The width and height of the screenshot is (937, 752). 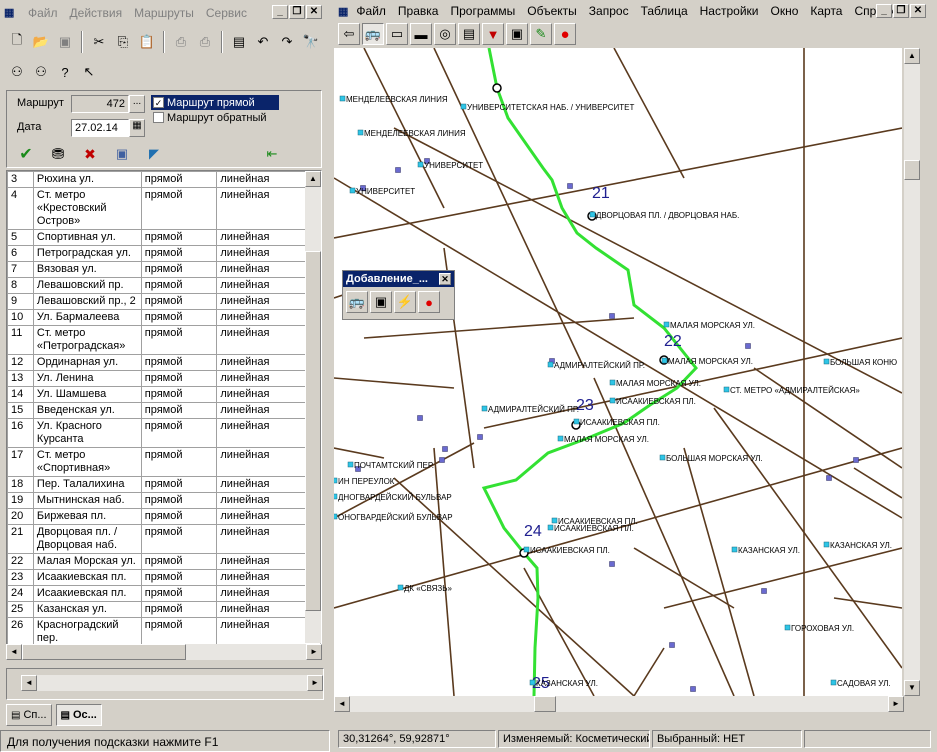 What do you see at coordinates (17, 72) in the screenshot?
I see `users-icon: ⚇` at bounding box center [17, 72].